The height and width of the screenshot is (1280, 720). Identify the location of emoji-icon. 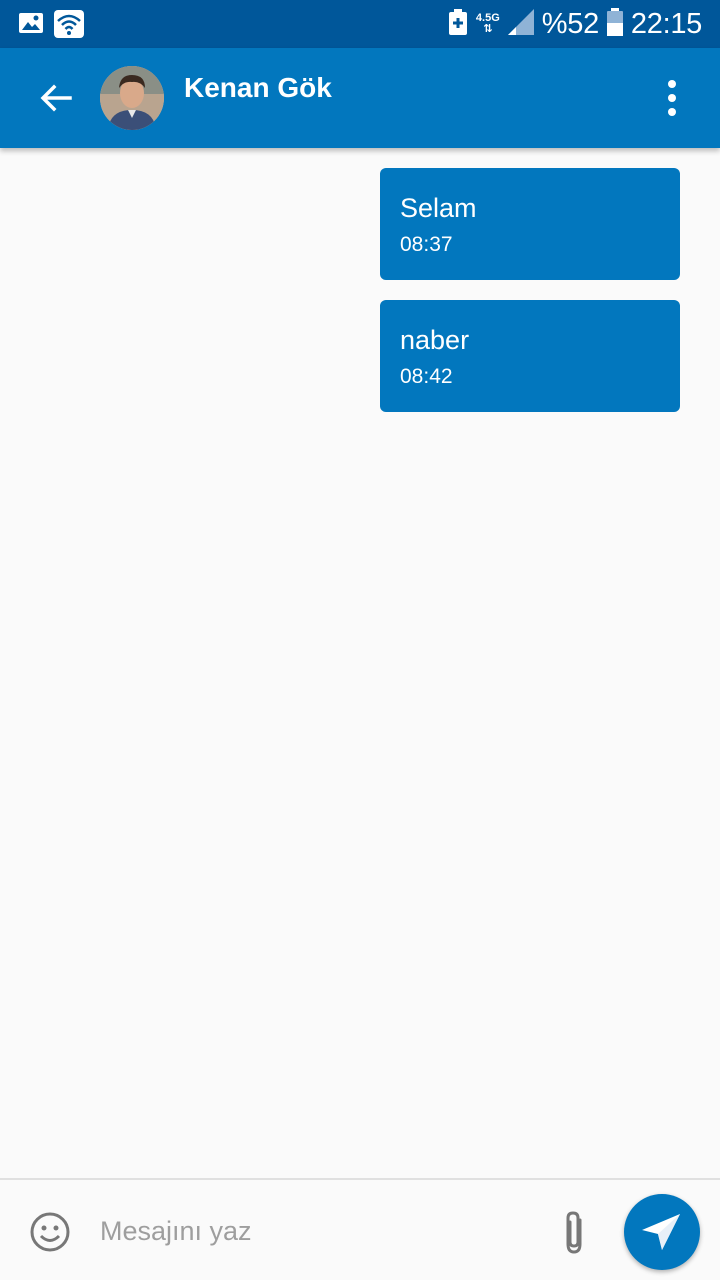
(50, 1235).